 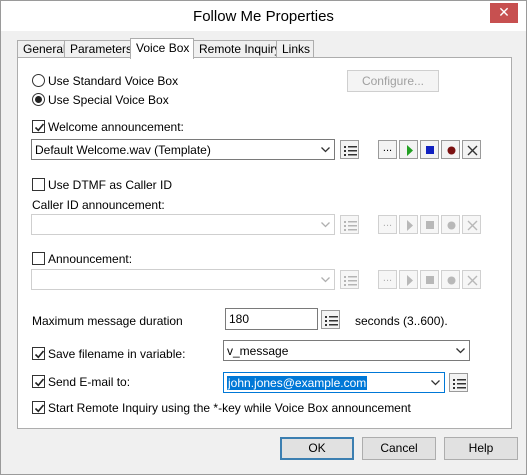 What do you see at coordinates (90, 259) in the screenshot?
I see `announcement-label: Announcement:` at bounding box center [90, 259].